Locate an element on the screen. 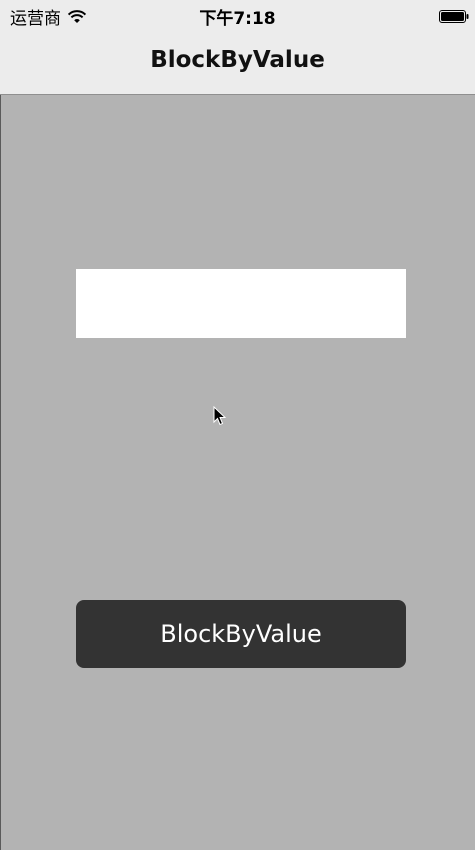 This screenshot has width=475, height=850. battery-icon is located at coordinates (454, 15).